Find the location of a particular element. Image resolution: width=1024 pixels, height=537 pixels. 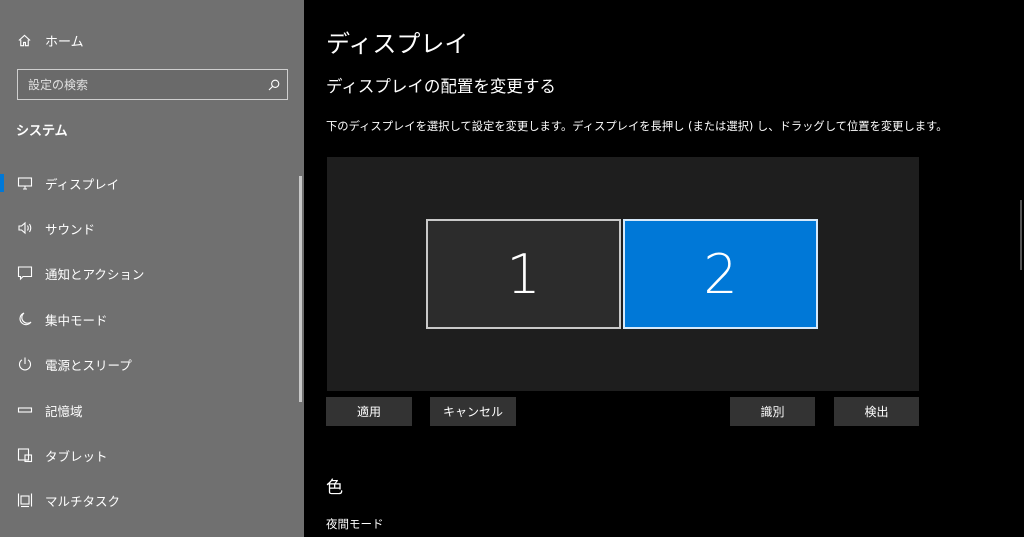

sidebar-item-label: 集中モード is located at coordinates (76, 320).